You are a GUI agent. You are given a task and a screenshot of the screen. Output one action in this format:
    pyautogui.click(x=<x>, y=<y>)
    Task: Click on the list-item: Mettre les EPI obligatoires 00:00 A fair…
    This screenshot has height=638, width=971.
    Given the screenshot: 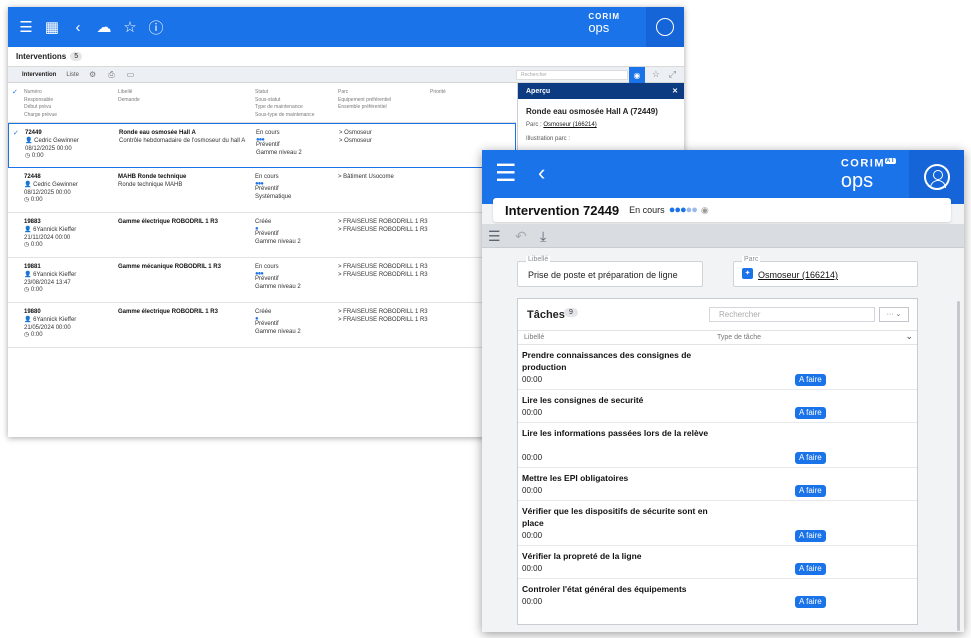 What is the action you would take?
    pyautogui.click(x=717, y=484)
    